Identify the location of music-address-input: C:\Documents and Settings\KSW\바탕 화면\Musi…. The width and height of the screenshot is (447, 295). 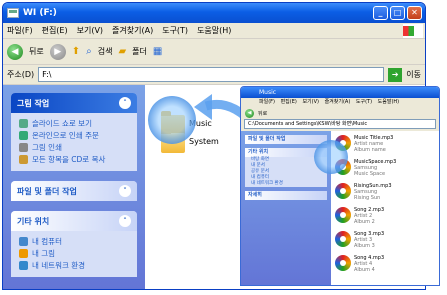
(340, 124).